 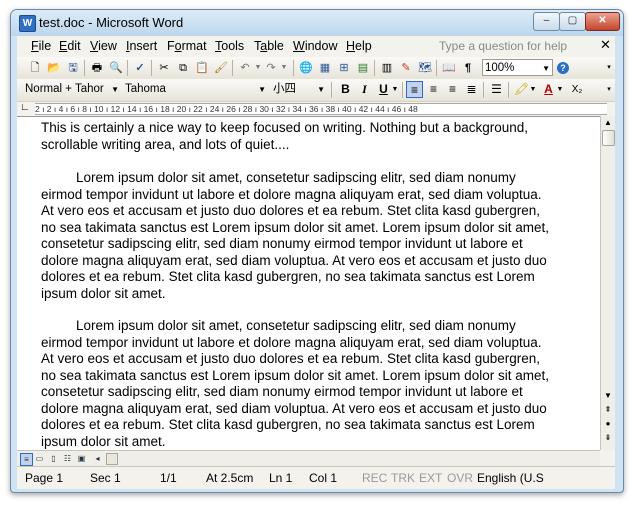 I want to click on align-center-icon: ≡, so click(x=433, y=89).